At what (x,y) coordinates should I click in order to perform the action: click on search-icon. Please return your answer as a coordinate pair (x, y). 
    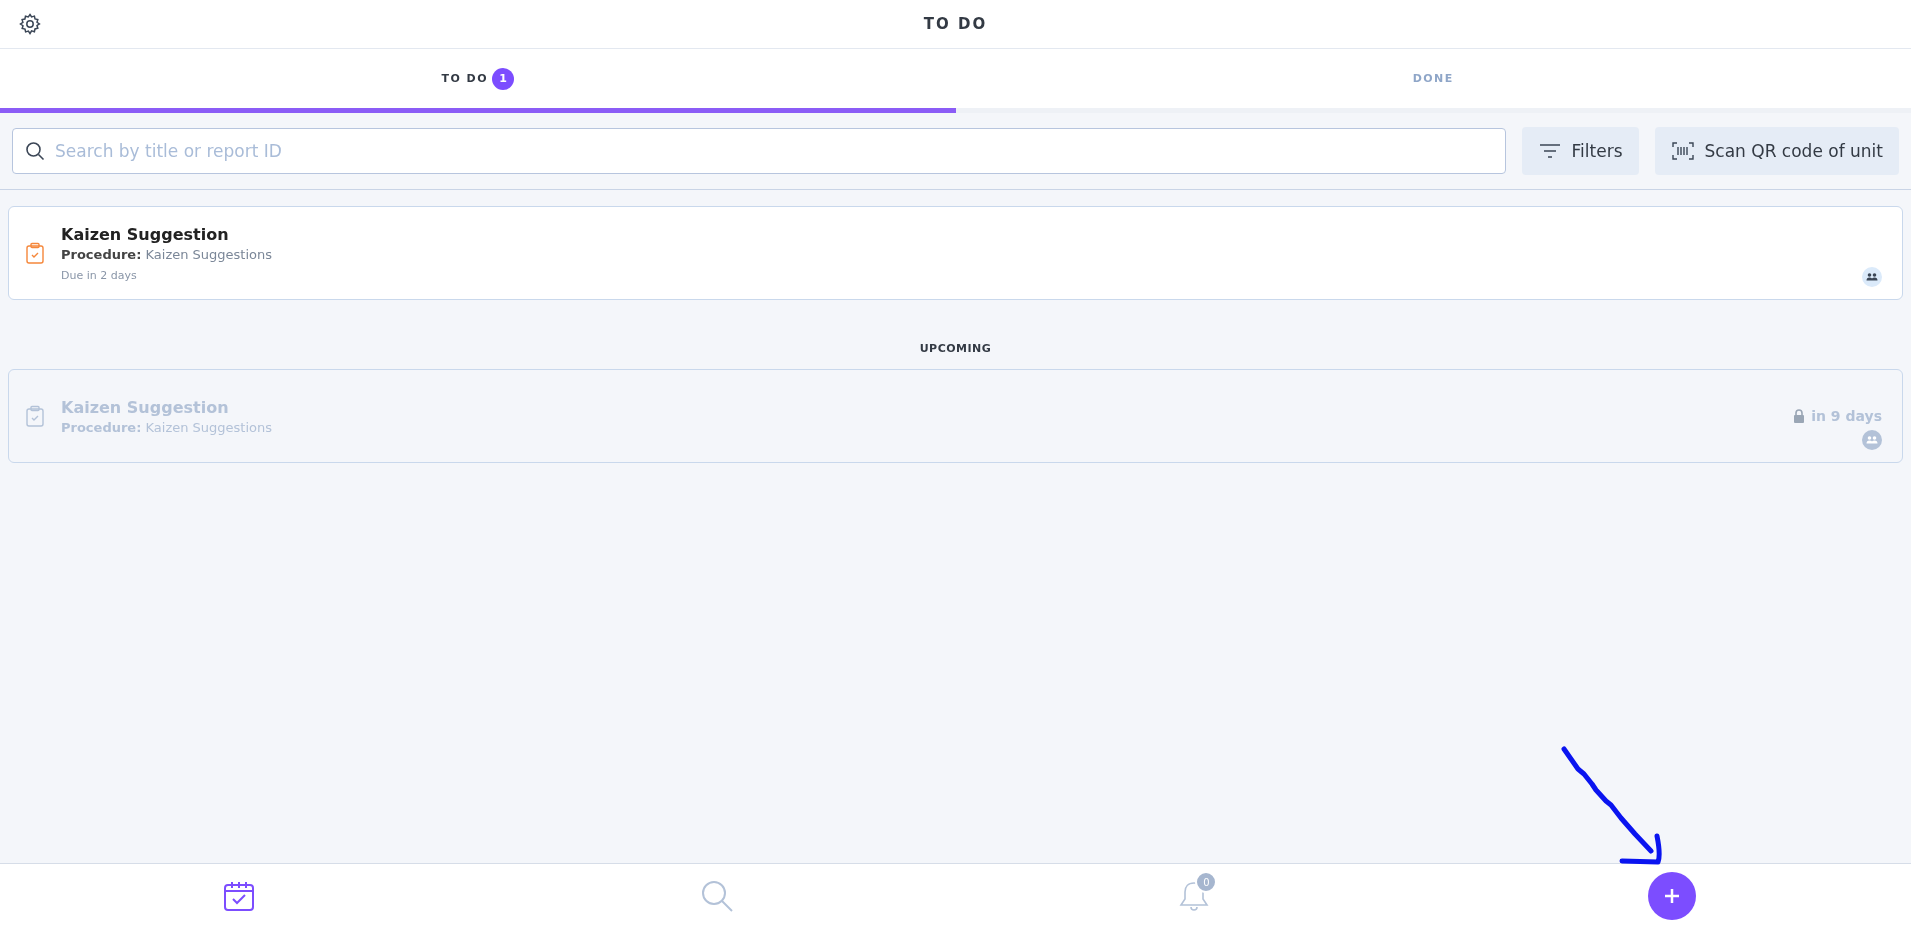
    Looking at the image, I should click on (35, 151).